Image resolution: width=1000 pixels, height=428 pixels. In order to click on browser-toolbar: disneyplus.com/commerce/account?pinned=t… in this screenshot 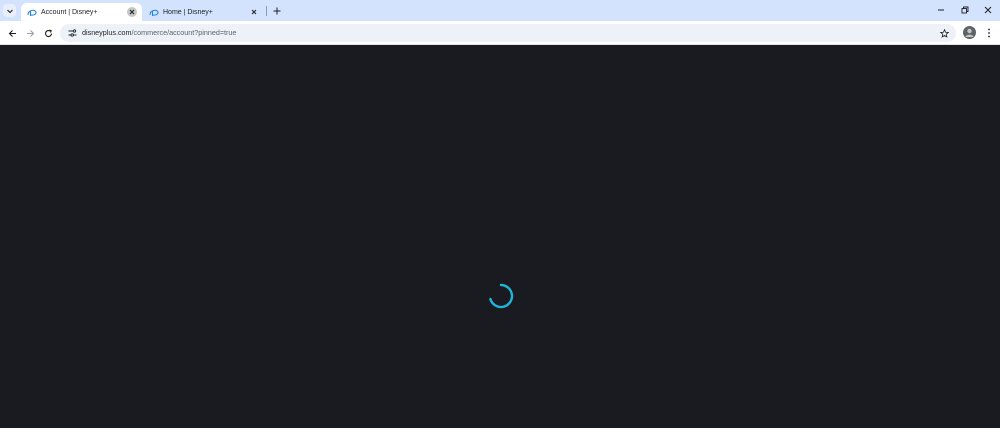, I will do `click(500, 33)`.